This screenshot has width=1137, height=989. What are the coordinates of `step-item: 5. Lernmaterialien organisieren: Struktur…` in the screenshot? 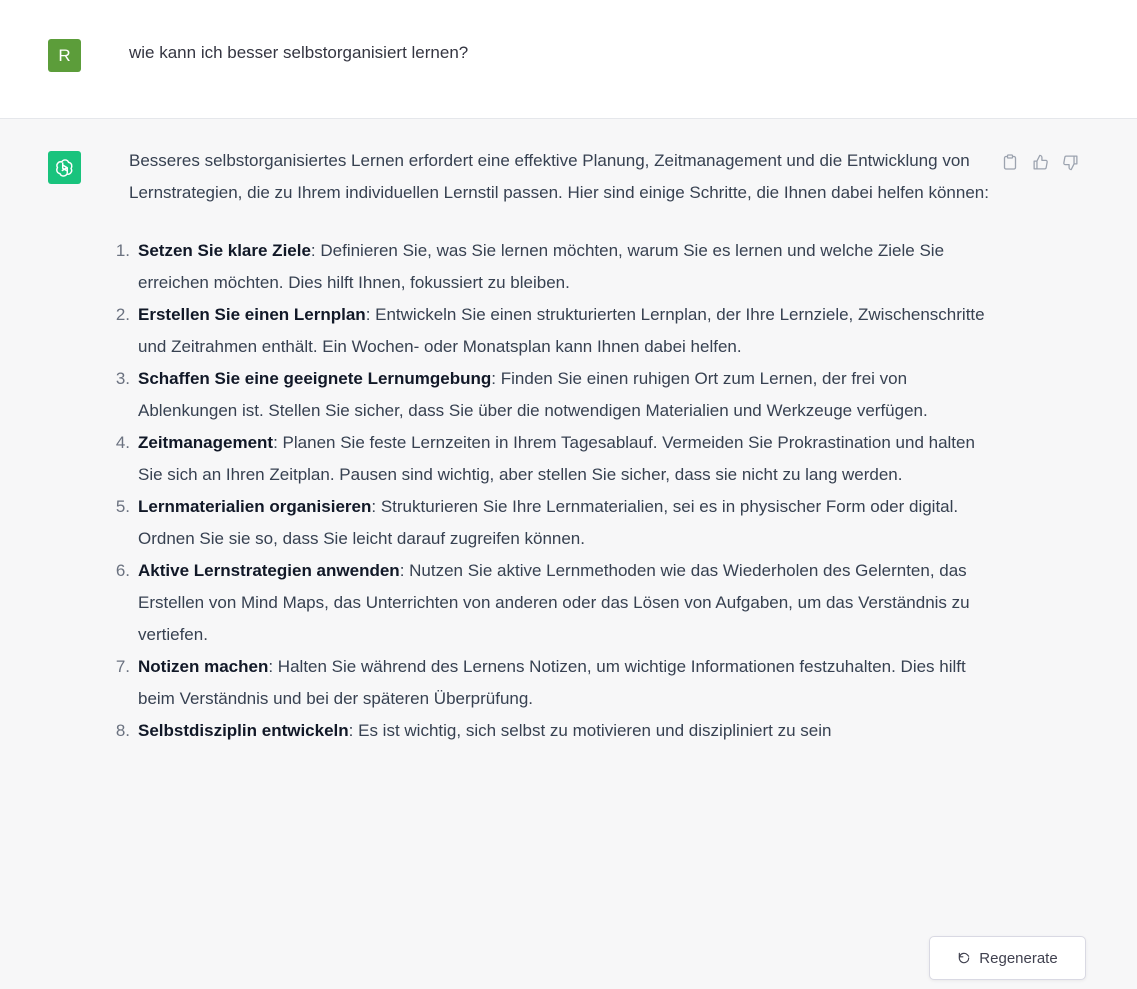 It's located at (557, 523).